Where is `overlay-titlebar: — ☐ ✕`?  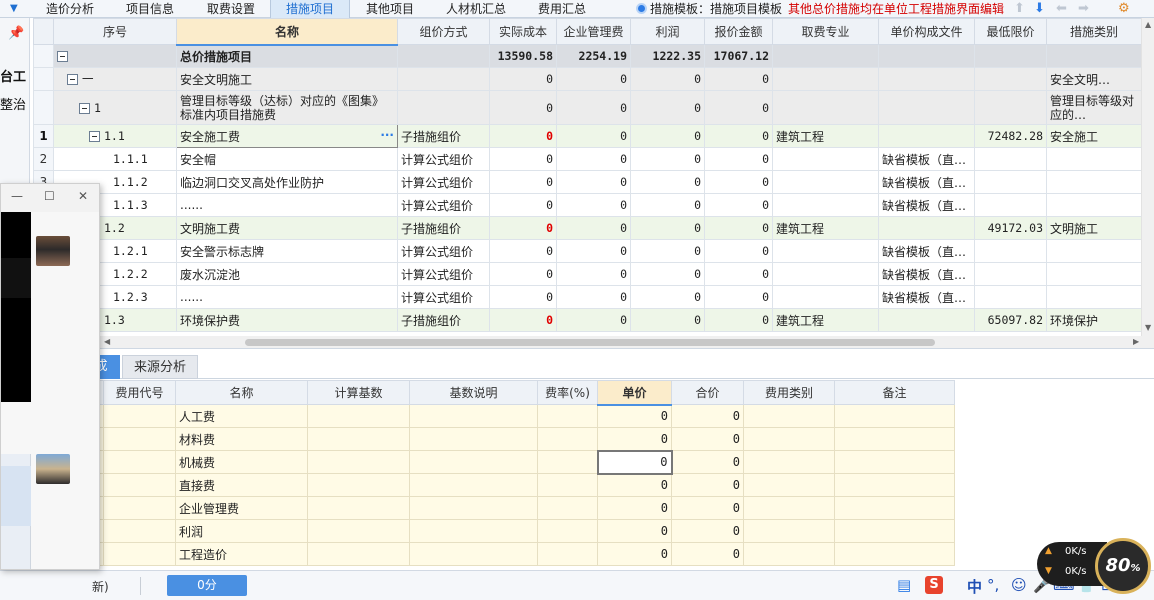 overlay-titlebar: — ☐ ✕ is located at coordinates (50, 198).